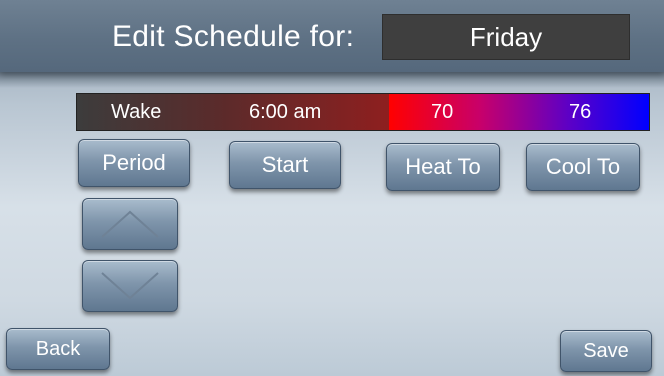 The image size is (664, 376). Describe the element at coordinates (134, 163) in the screenshot. I see `period-button: Period` at that location.